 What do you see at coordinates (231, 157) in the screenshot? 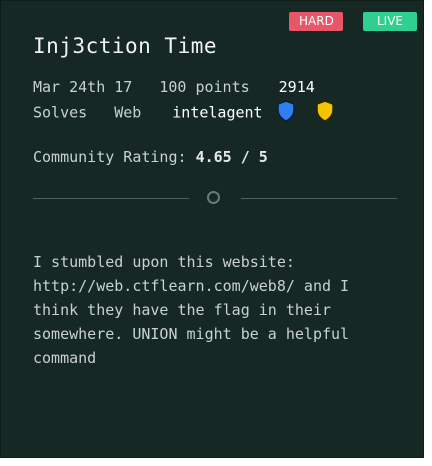
I see `rating-value: 4.65 / 5` at bounding box center [231, 157].